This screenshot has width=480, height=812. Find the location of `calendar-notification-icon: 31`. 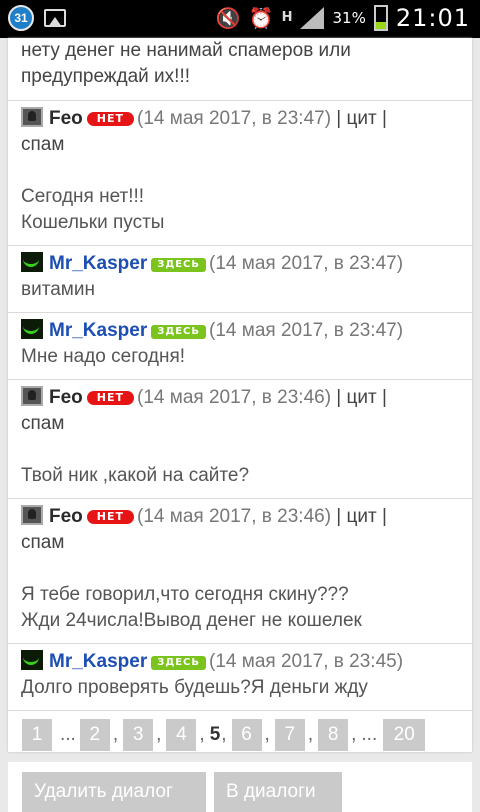

calendar-notification-icon: 31 is located at coordinates (21, 18).